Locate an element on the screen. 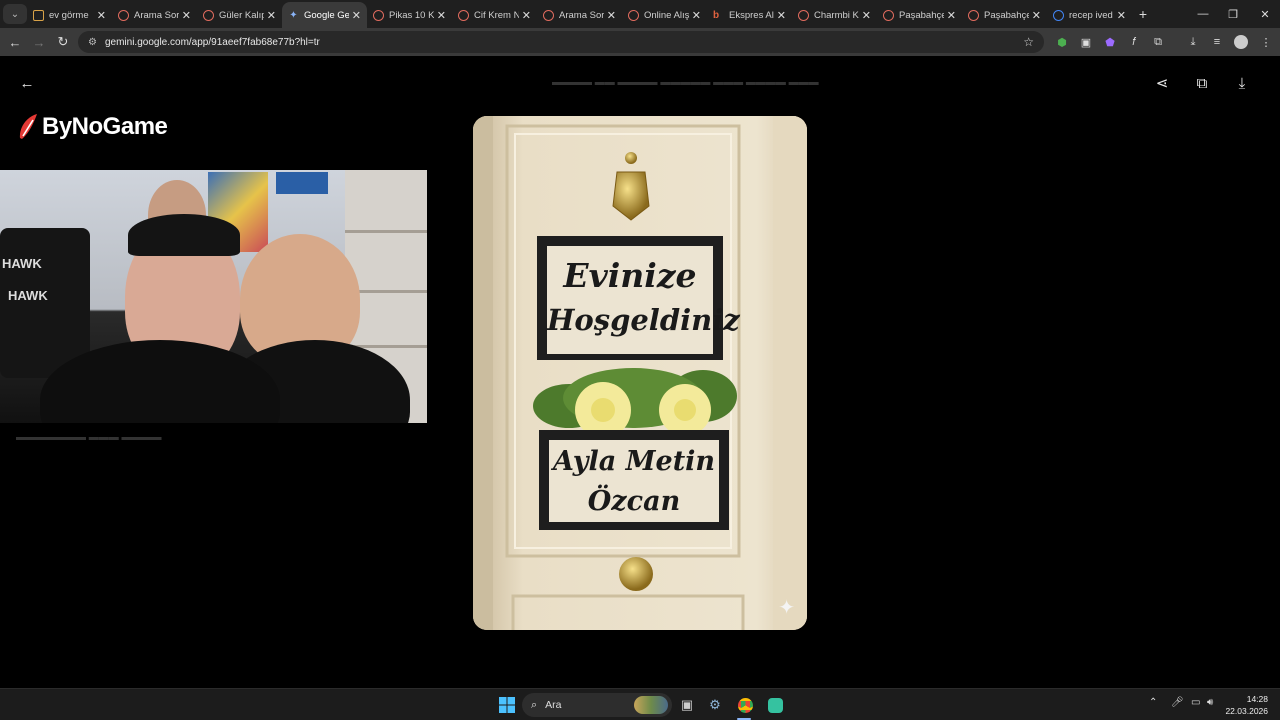  browser-tab: Güler Kalıp ✕ is located at coordinates (239, 15).